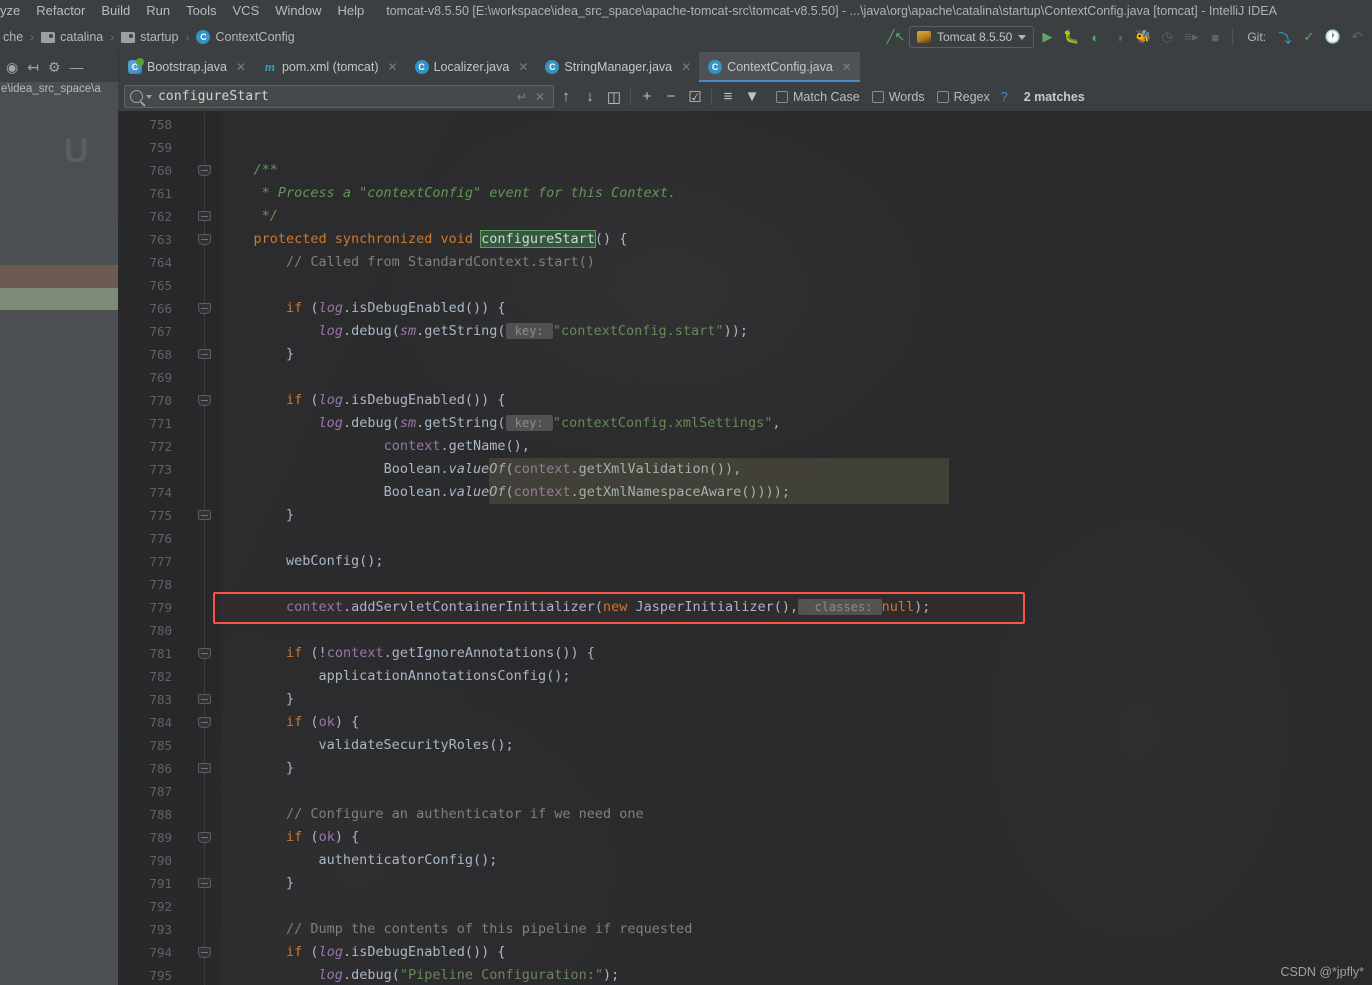 This screenshot has height=985, width=1372. Describe the element at coordinates (14, 11) in the screenshot. I see `menu-item-analyze: yze` at that location.